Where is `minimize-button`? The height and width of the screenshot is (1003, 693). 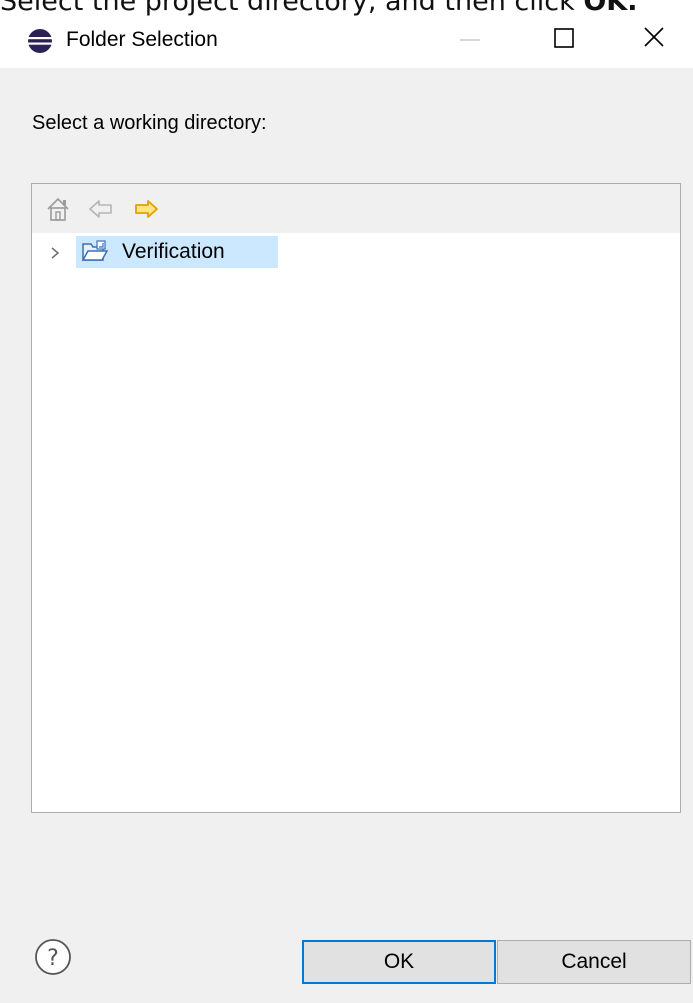
minimize-button is located at coordinates (470, 41).